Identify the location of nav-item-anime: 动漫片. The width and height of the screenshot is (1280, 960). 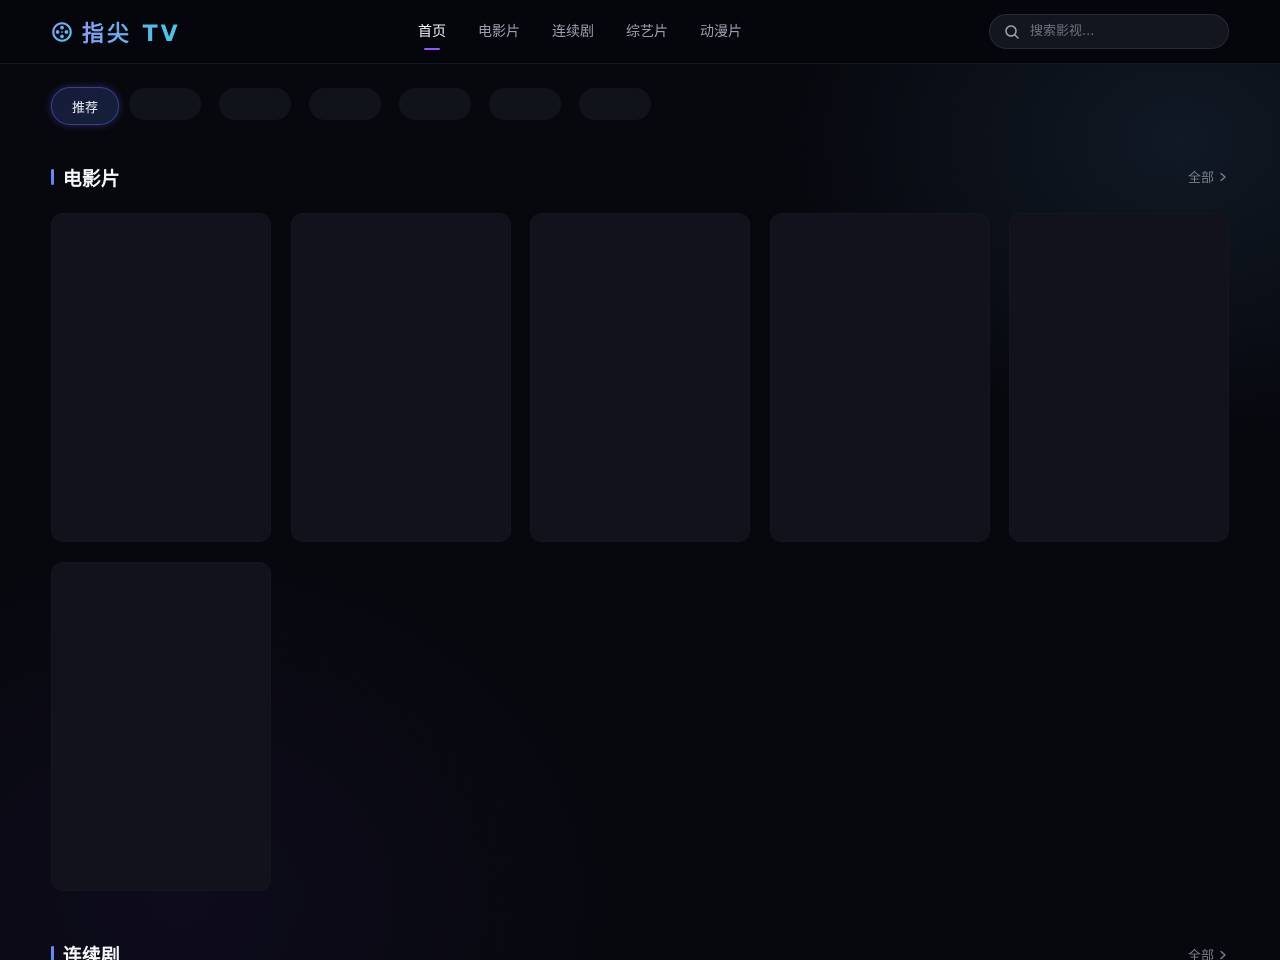
(721, 31).